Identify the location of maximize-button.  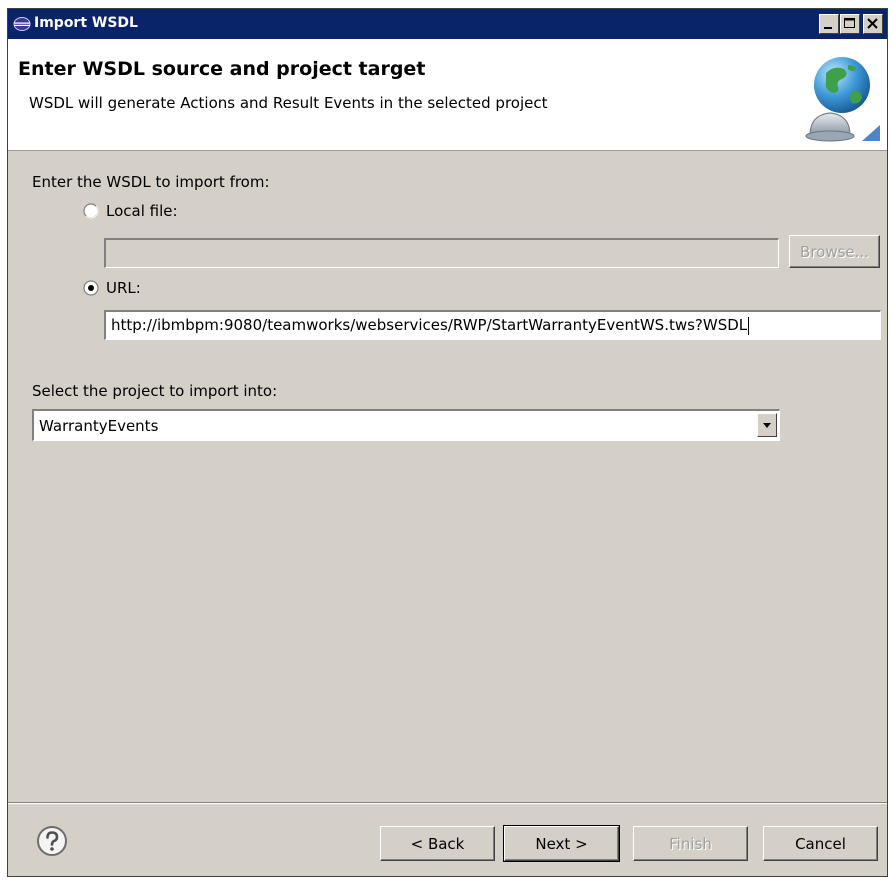
(850, 24).